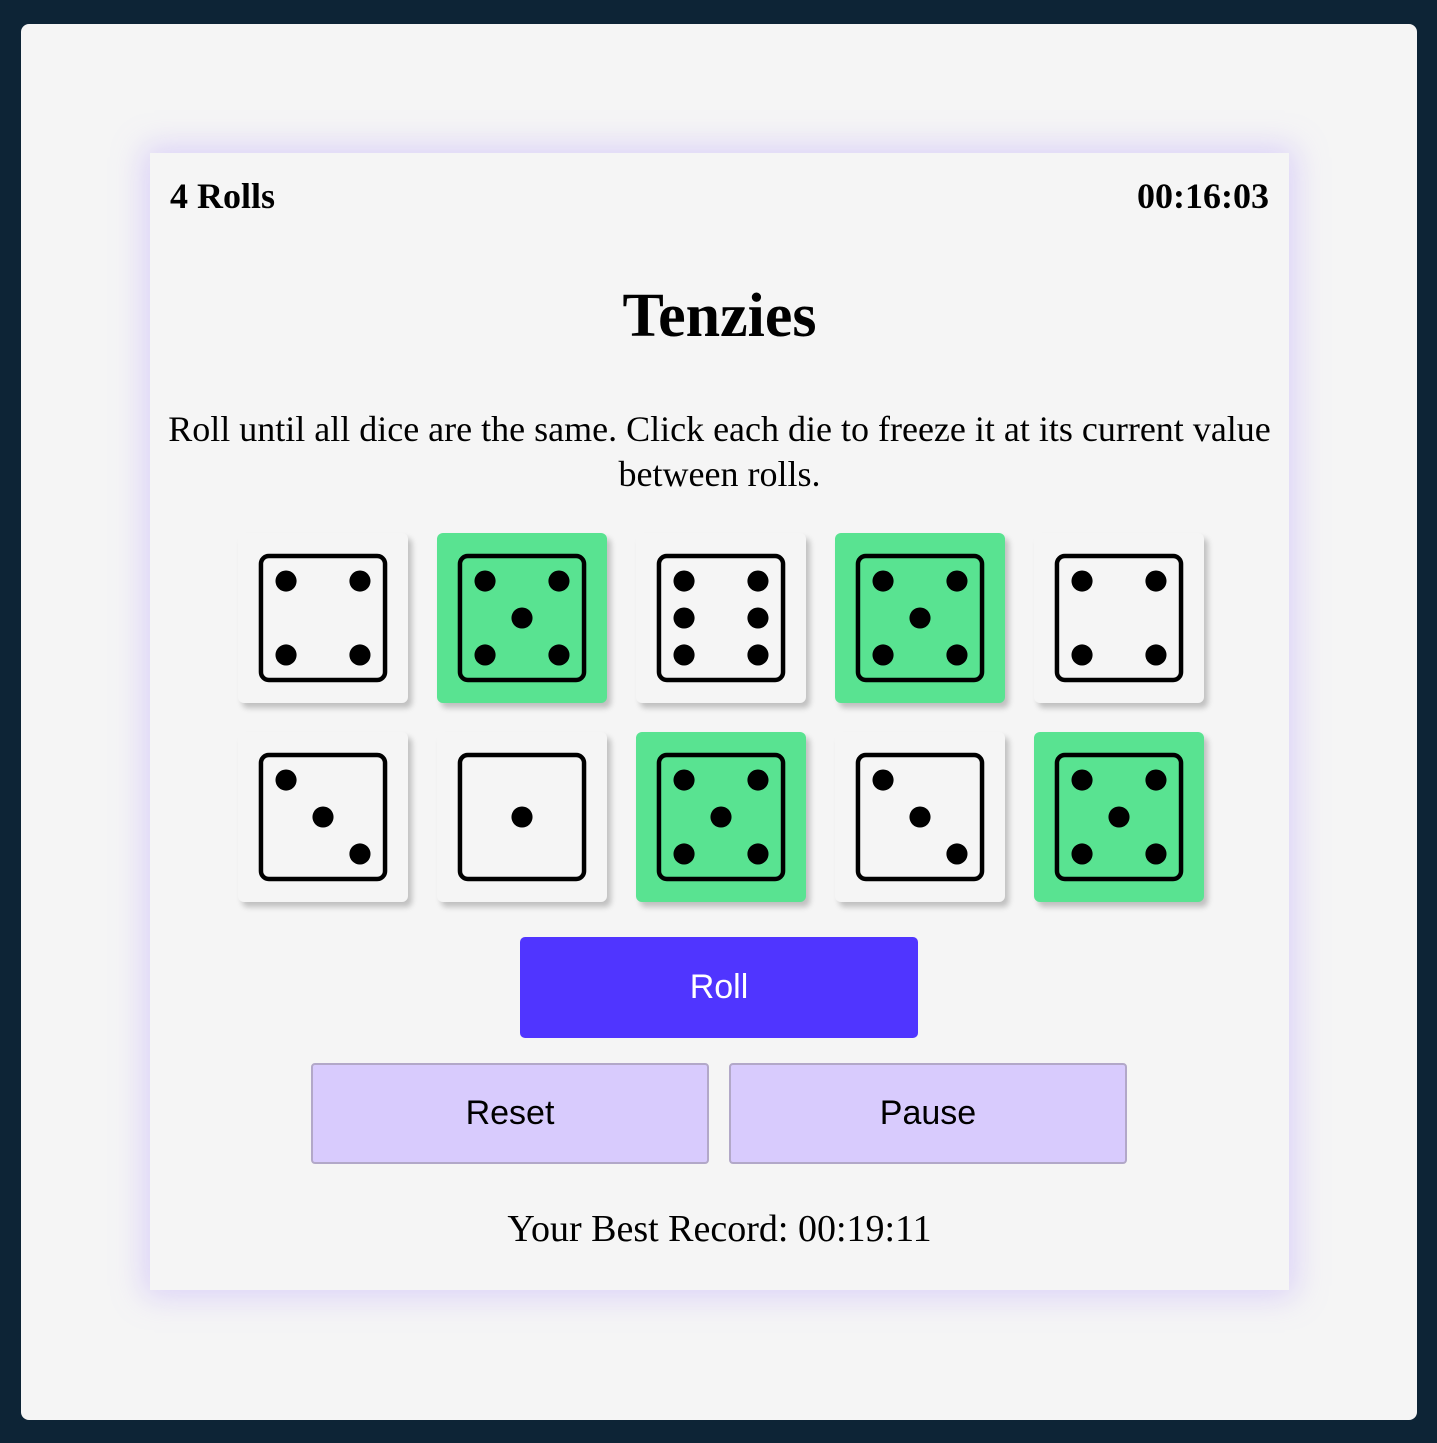 The width and height of the screenshot is (1437, 1443). I want to click on pause-button: Pause, so click(928, 1113).